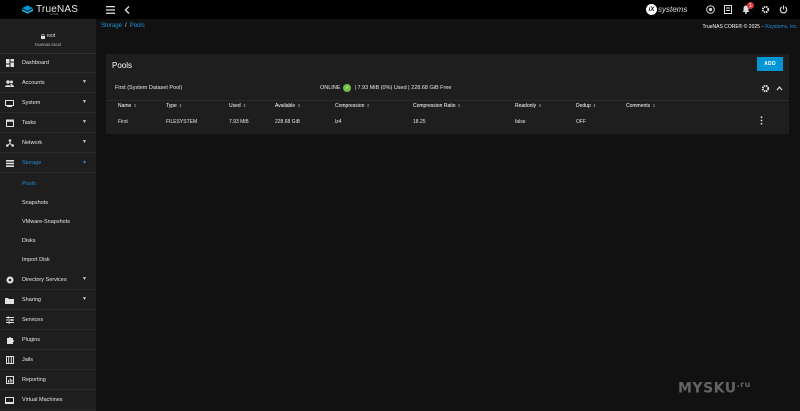 Image resolution: width=800 pixels, height=411 pixels. Describe the element at coordinates (779, 89) in the screenshot. I see `collapse-chevron-up-icon` at that location.